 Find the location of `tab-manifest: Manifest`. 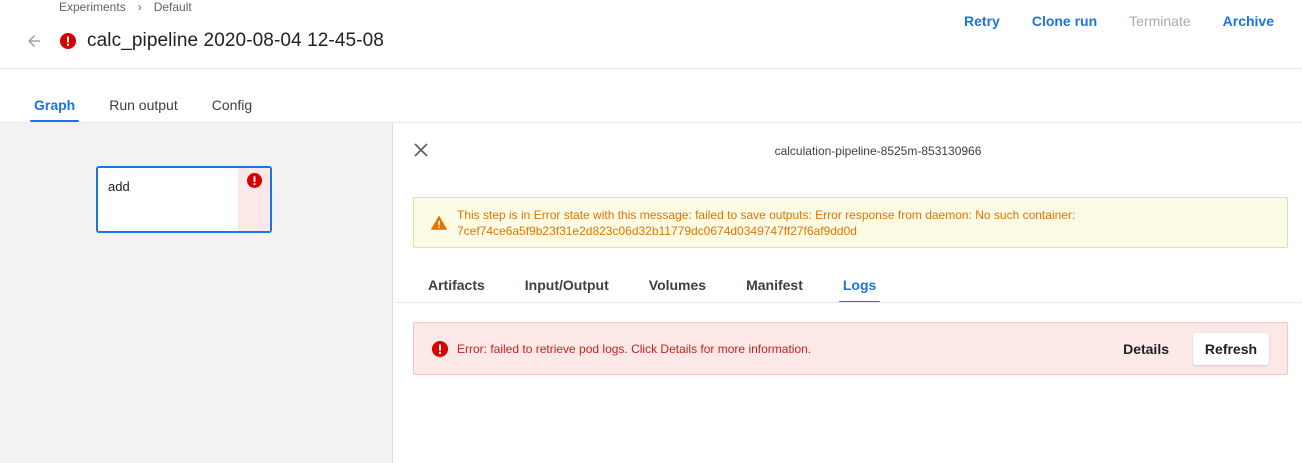

tab-manifest: Manifest is located at coordinates (774, 286).